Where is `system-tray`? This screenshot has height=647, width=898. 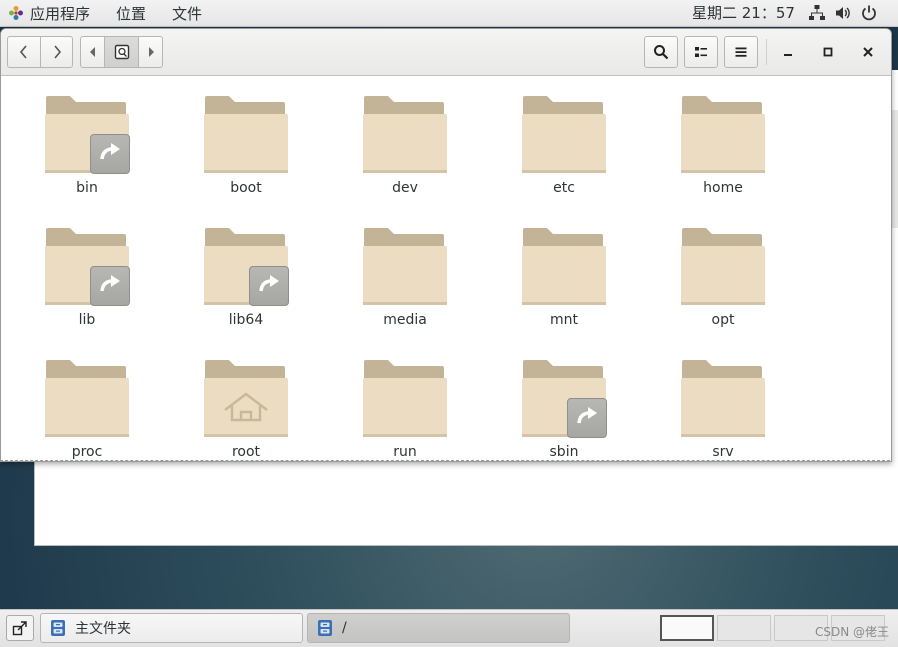 system-tray is located at coordinates (843, 13).